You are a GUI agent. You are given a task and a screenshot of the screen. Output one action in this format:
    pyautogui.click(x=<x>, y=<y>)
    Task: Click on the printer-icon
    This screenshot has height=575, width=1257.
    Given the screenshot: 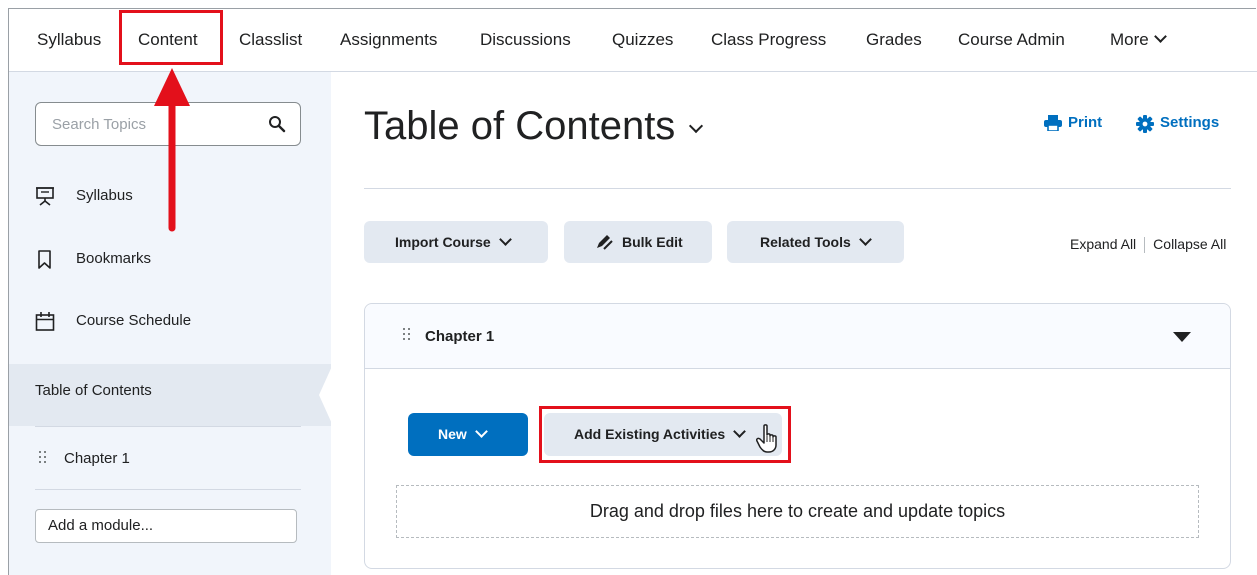 What is the action you would take?
    pyautogui.click(x=1053, y=123)
    